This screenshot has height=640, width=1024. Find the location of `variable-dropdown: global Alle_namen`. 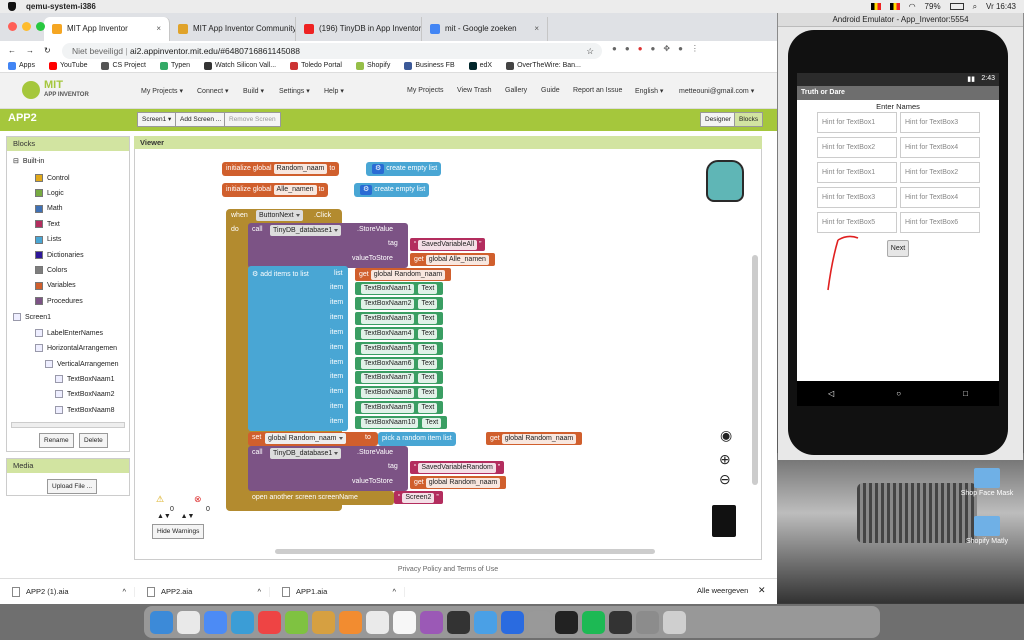

variable-dropdown: global Alle_namen is located at coordinates (457, 260).